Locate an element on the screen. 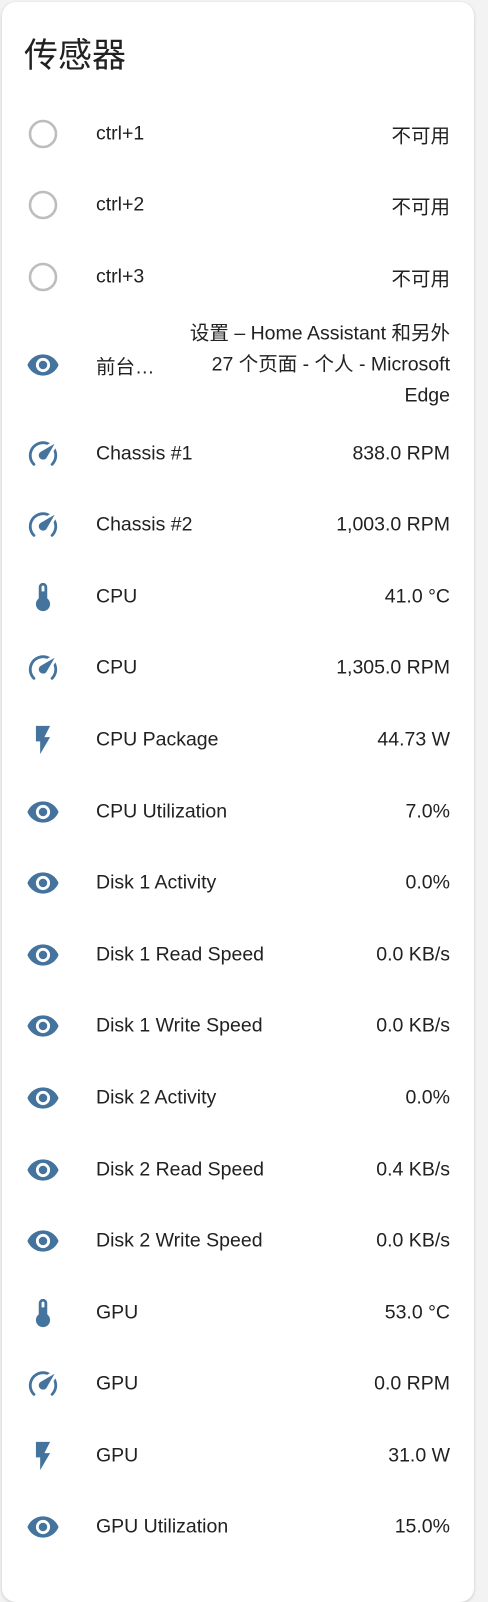 The height and width of the screenshot is (1602, 488). entity-name: Disk 1 Read Speed is located at coordinates (180, 954).